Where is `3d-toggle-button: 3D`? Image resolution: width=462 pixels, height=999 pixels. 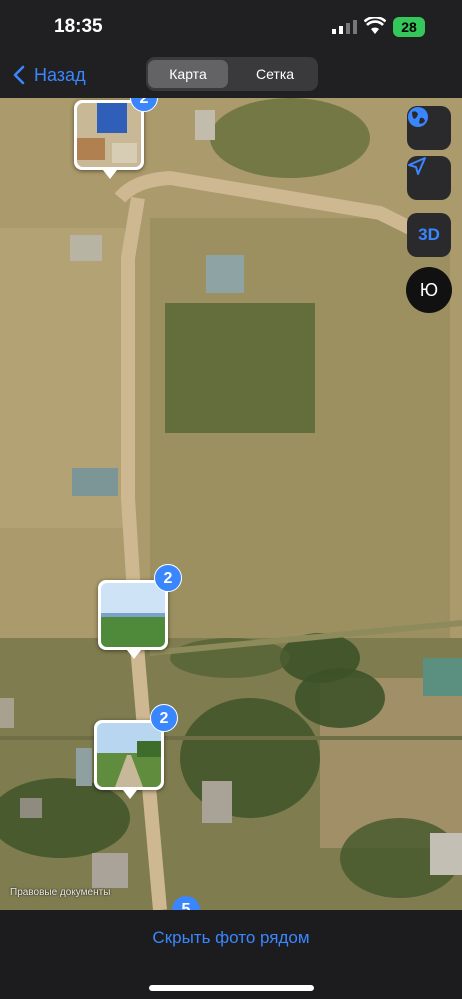
3d-toggle-button: 3D is located at coordinates (429, 235).